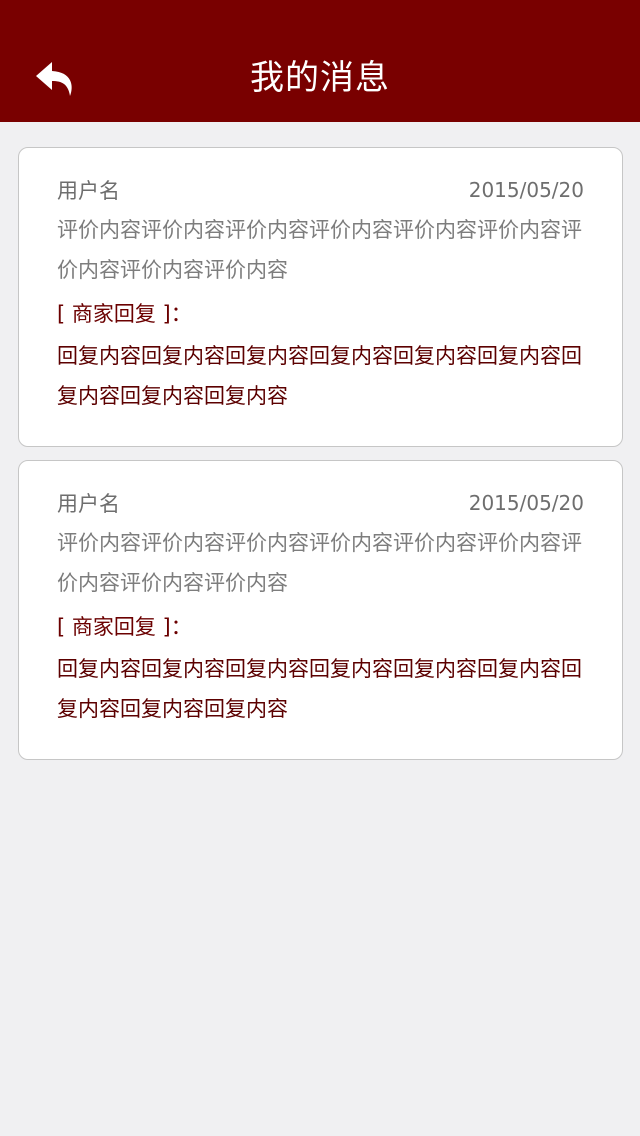 This screenshot has height=1136, width=640. I want to click on page-title: 我的消息, so click(320, 78).